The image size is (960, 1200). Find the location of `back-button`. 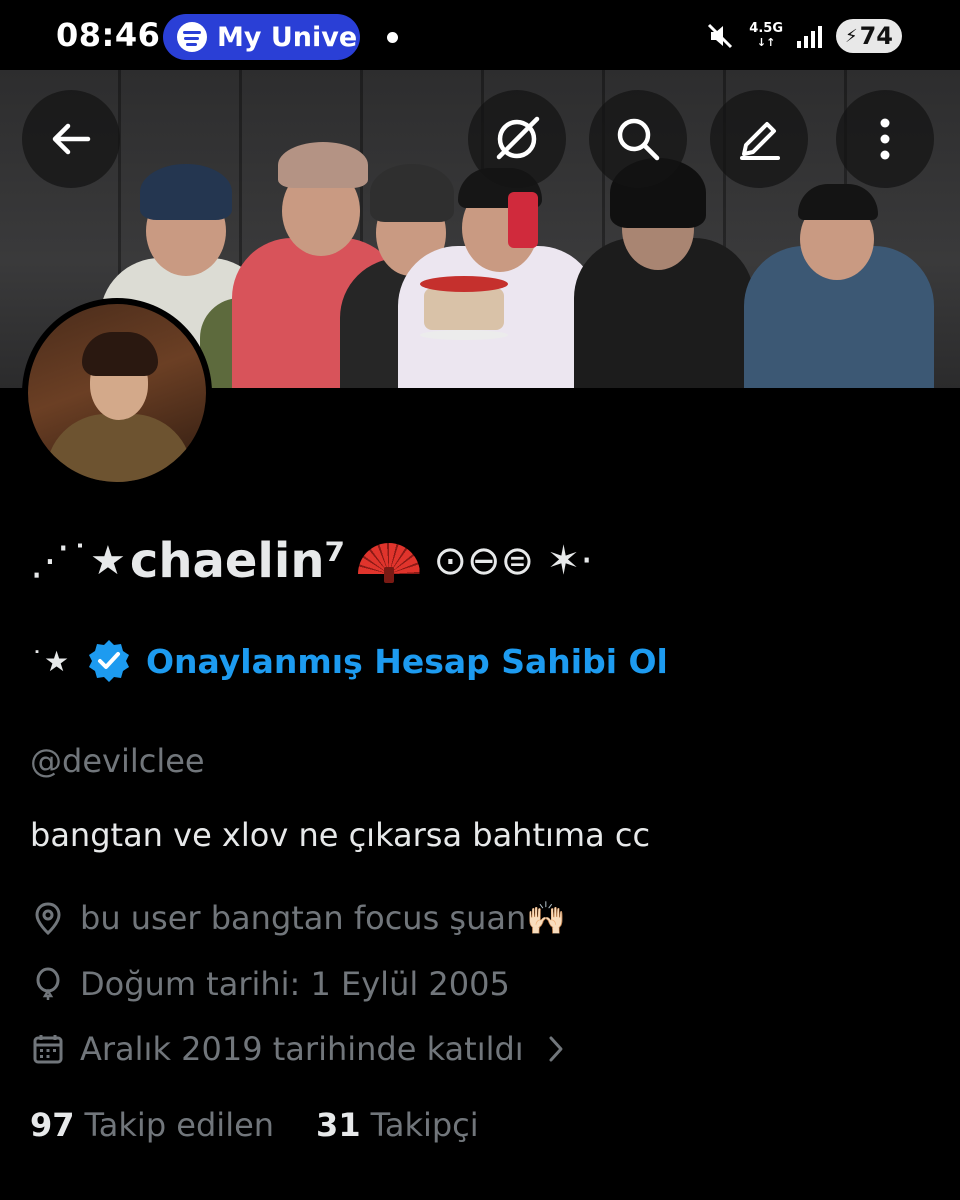

back-button is located at coordinates (71, 139).